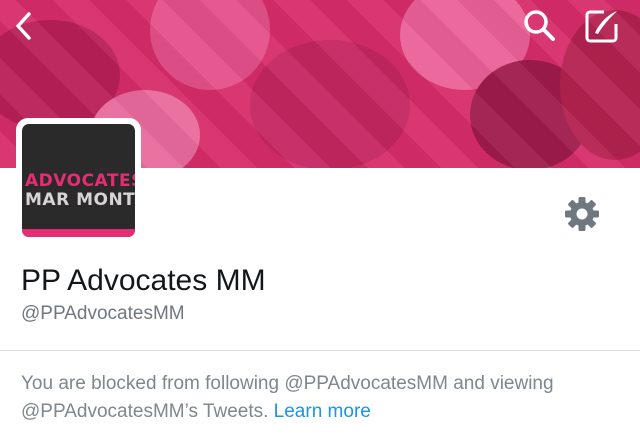 This screenshot has height=439, width=640. What do you see at coordinates (322, 411) in the screenshot?
I see `learn-more-link: Learn more` at bounding box center [322, 411].